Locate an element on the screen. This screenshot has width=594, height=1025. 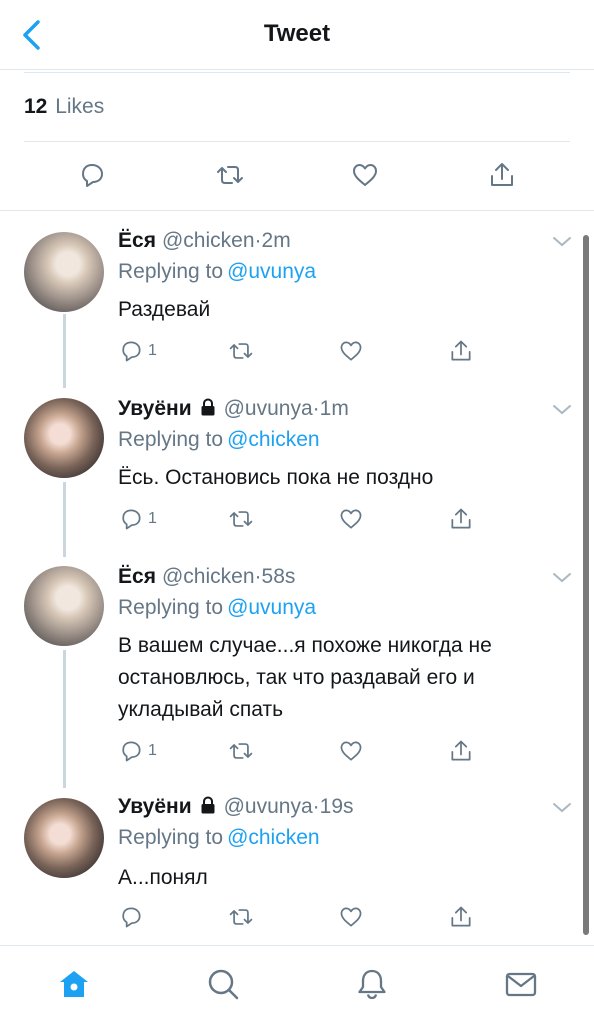
tweet-text: А...понял is located at coordinates (163, 877).